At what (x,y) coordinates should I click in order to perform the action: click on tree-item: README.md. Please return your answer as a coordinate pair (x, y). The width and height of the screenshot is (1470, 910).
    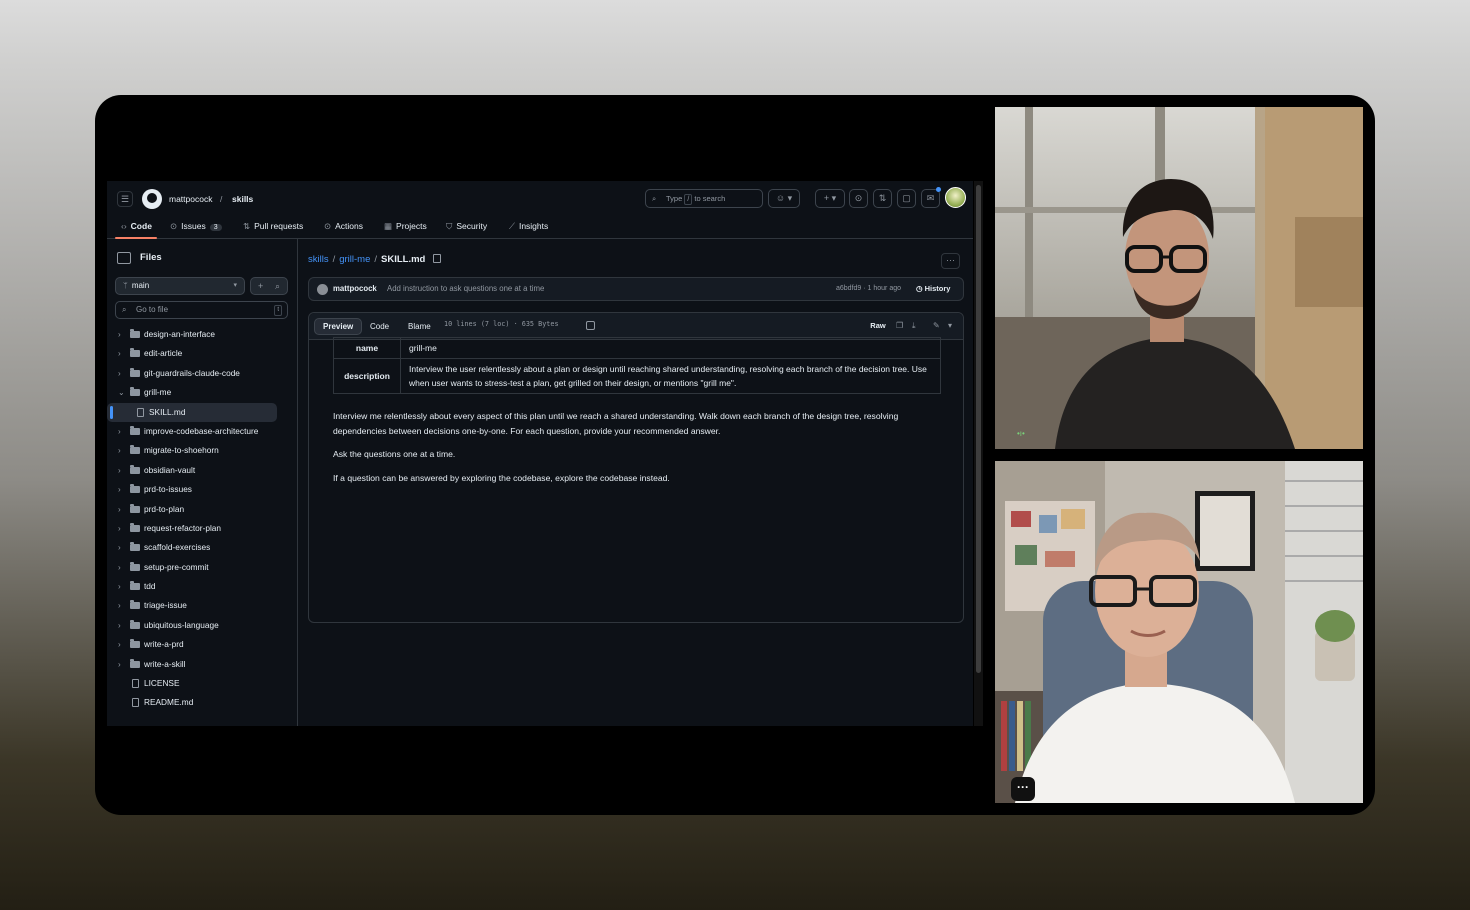
    Looking at the image, I should click on (202, 702).